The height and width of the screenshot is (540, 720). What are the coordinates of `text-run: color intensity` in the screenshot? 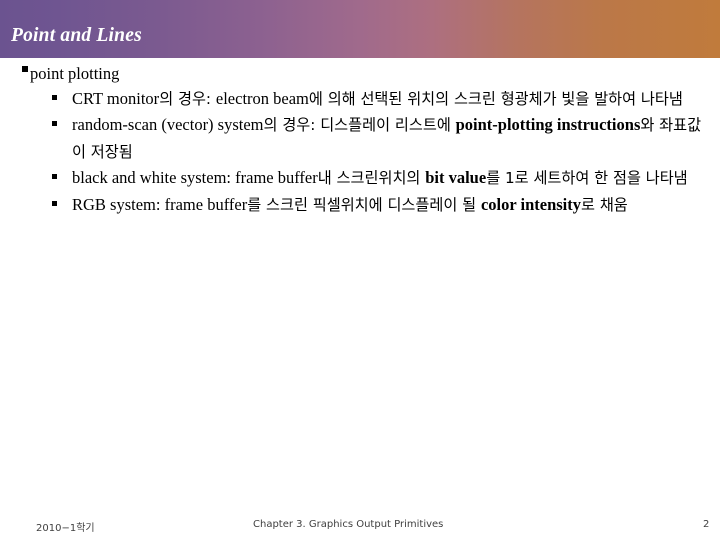 It's located at (531, 204).